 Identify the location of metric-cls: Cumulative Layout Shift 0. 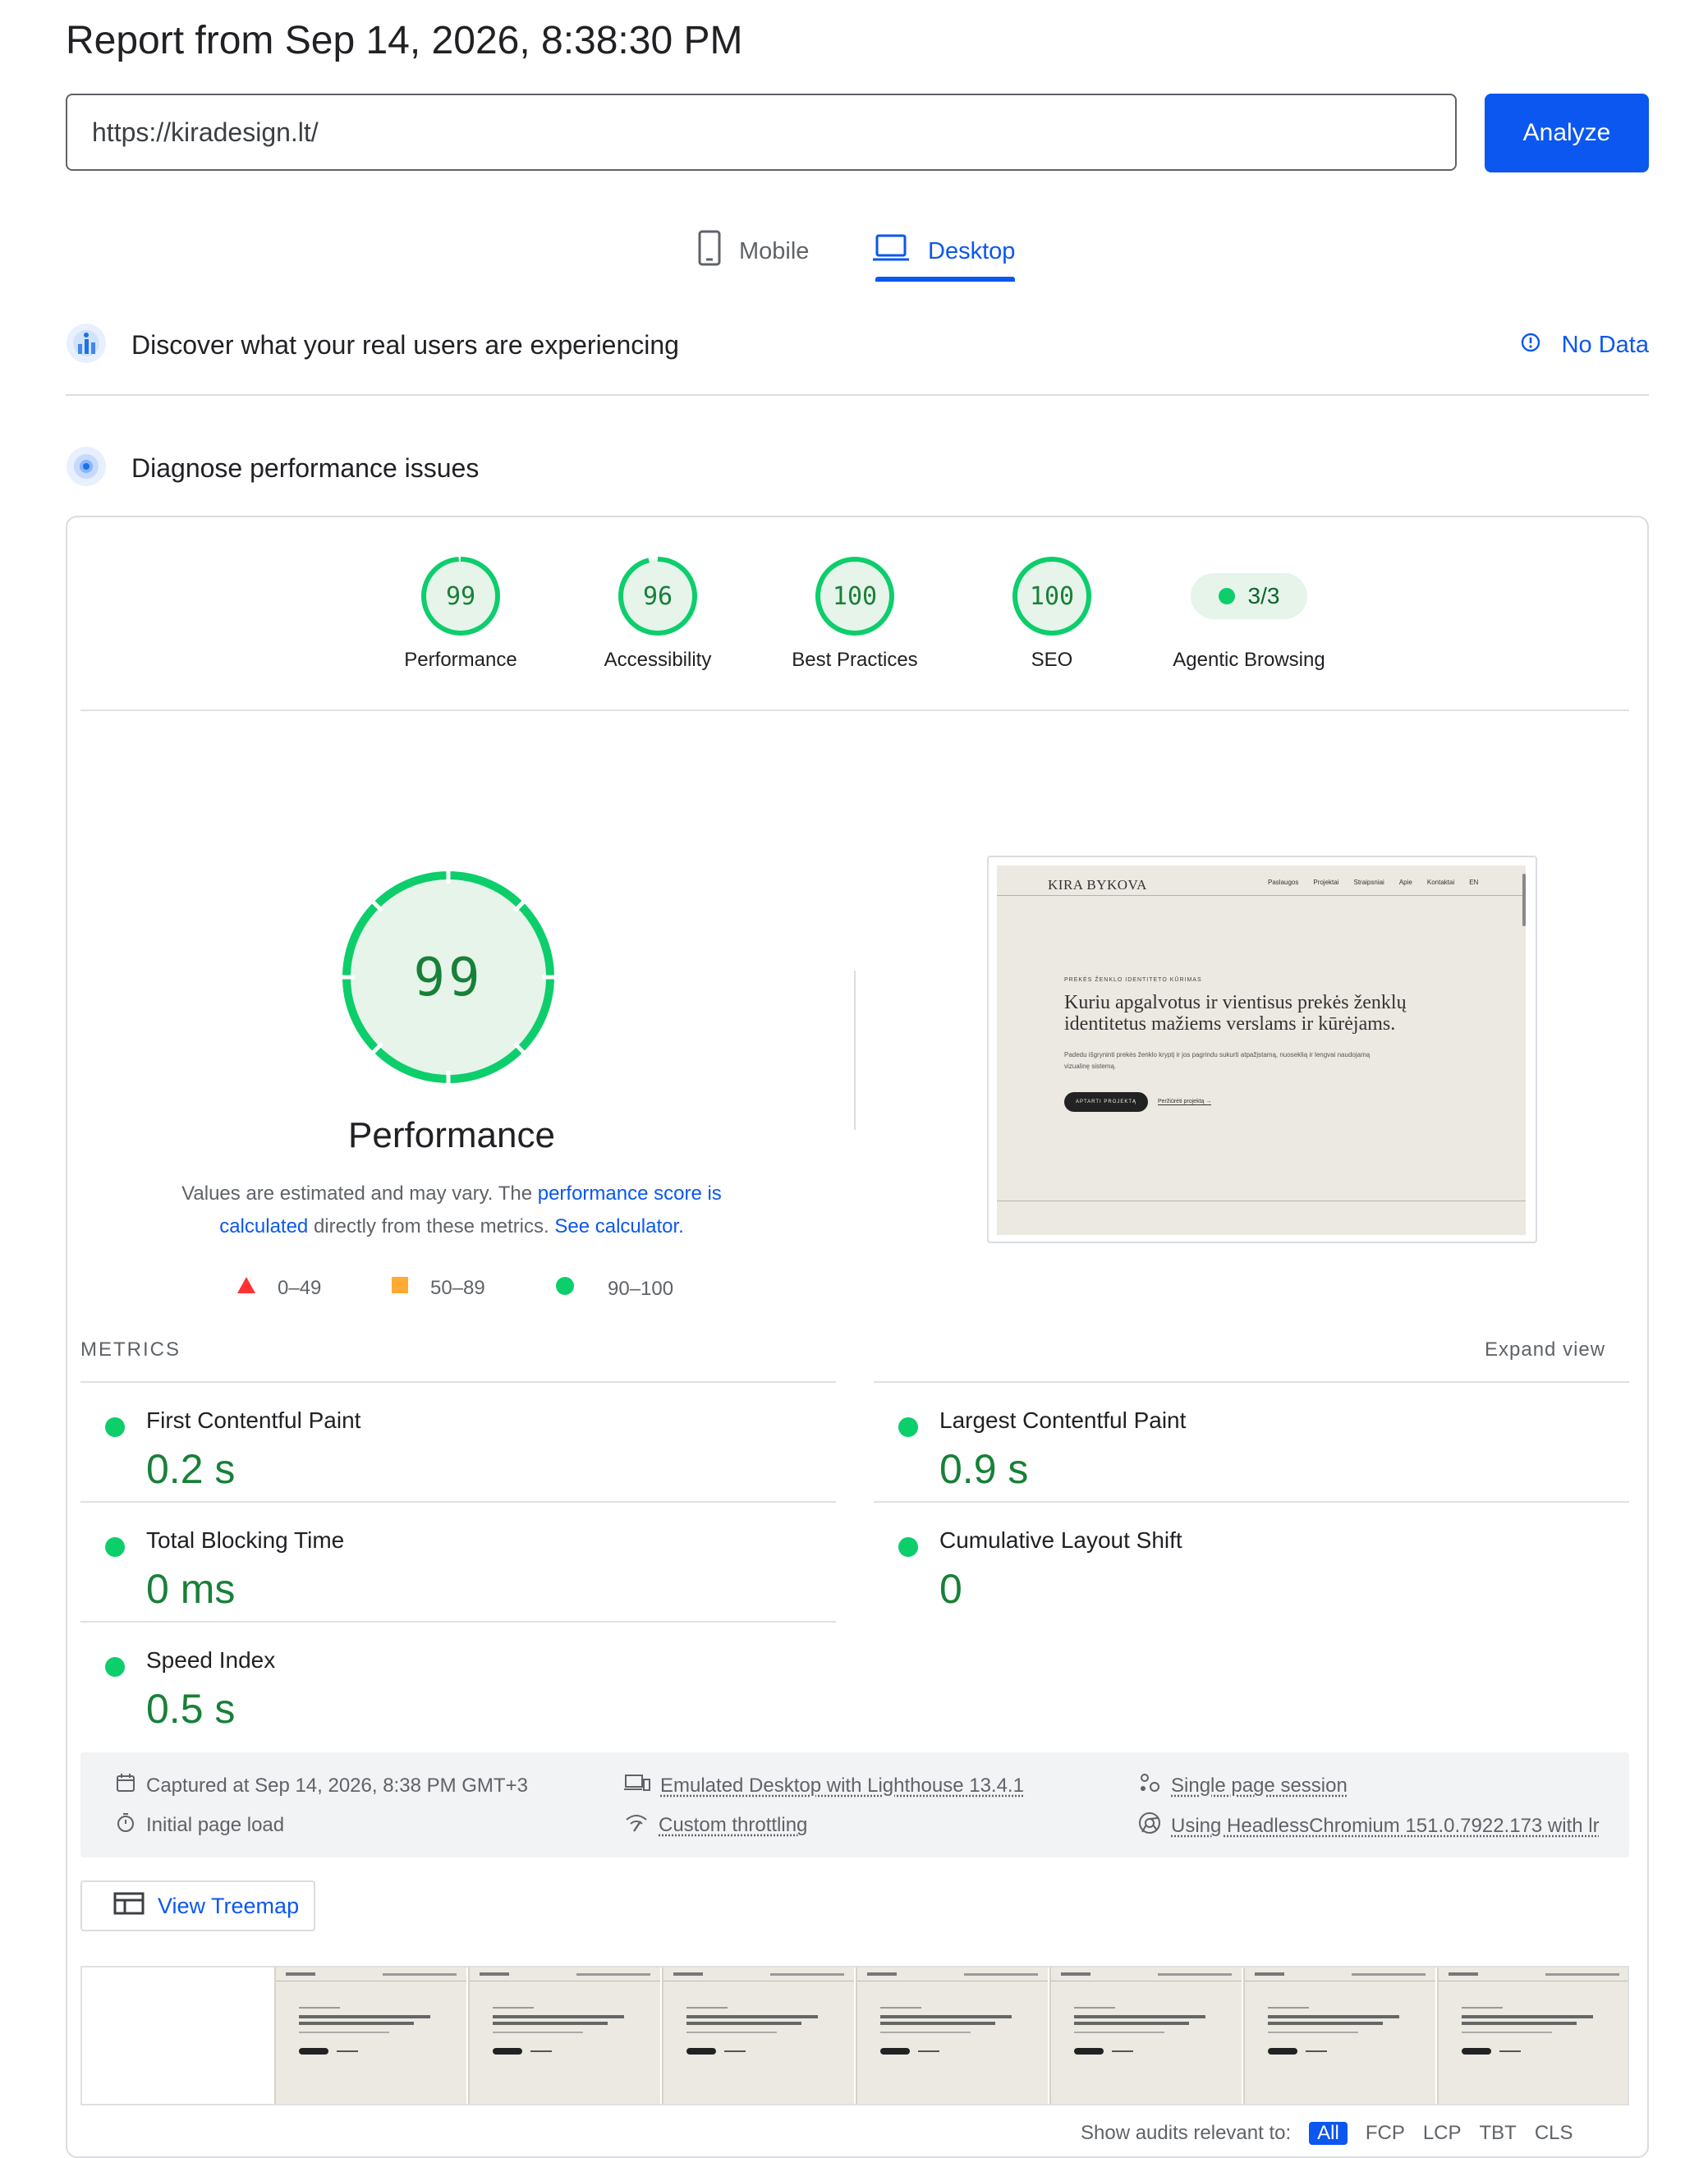
(1251, 1563).